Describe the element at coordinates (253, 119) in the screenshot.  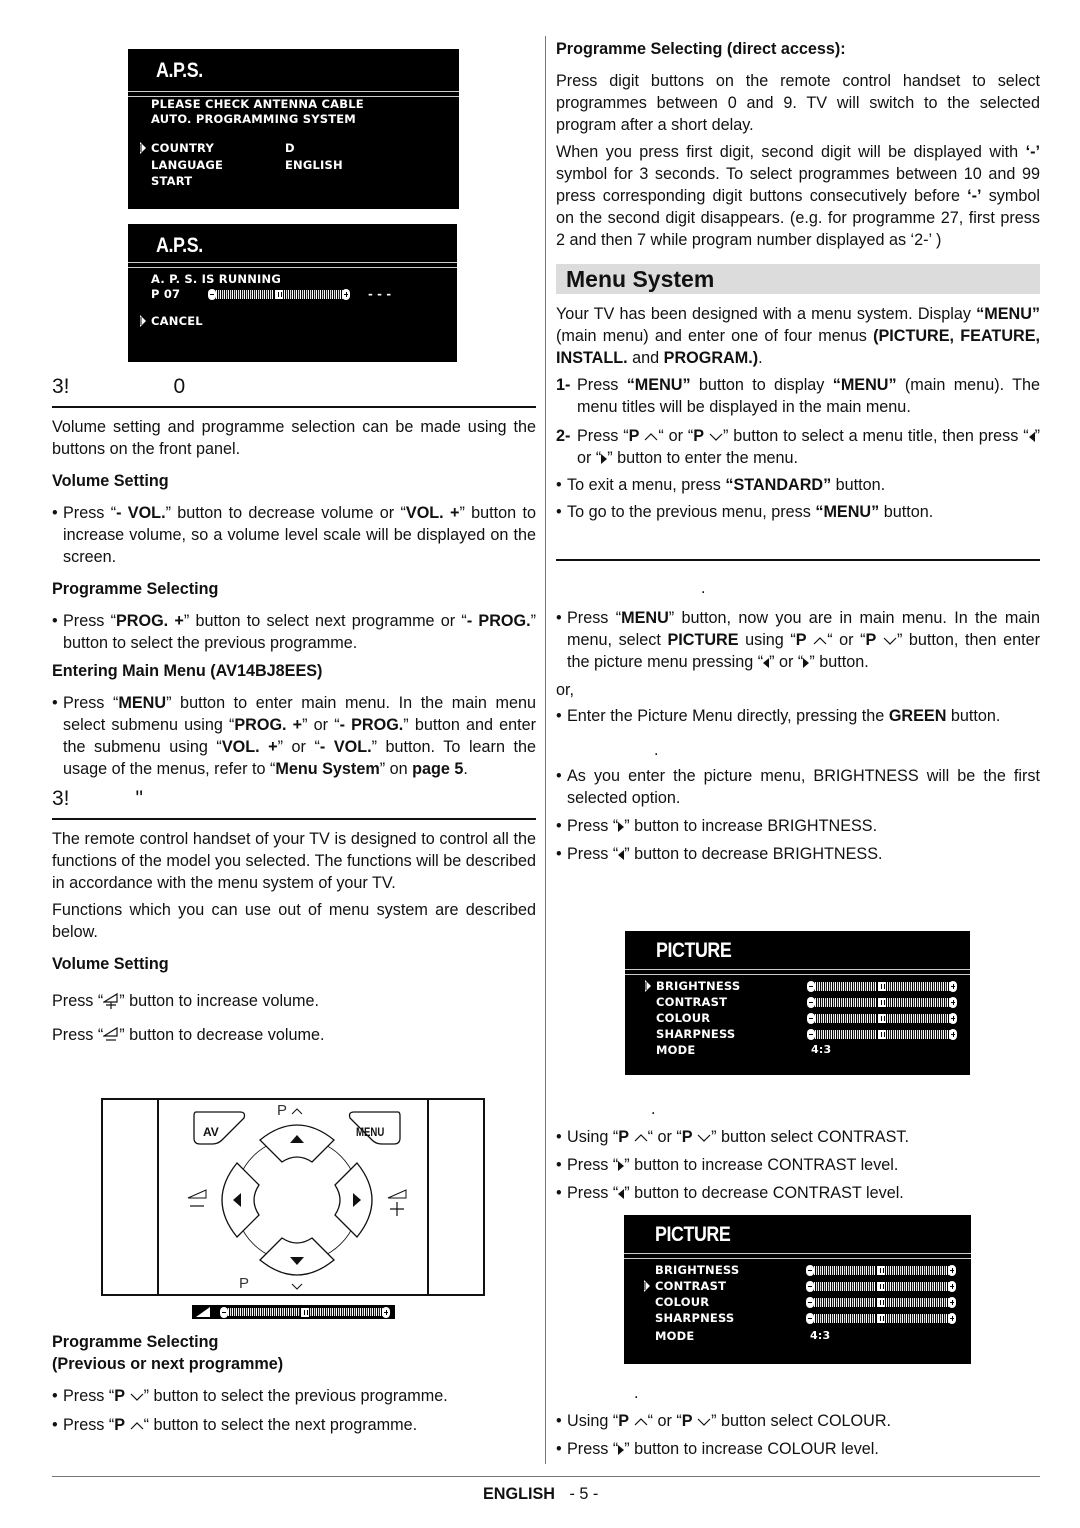
I see `aps-notice-line-2: AUTO. PROGRAMMING SYSTEM` at that location.